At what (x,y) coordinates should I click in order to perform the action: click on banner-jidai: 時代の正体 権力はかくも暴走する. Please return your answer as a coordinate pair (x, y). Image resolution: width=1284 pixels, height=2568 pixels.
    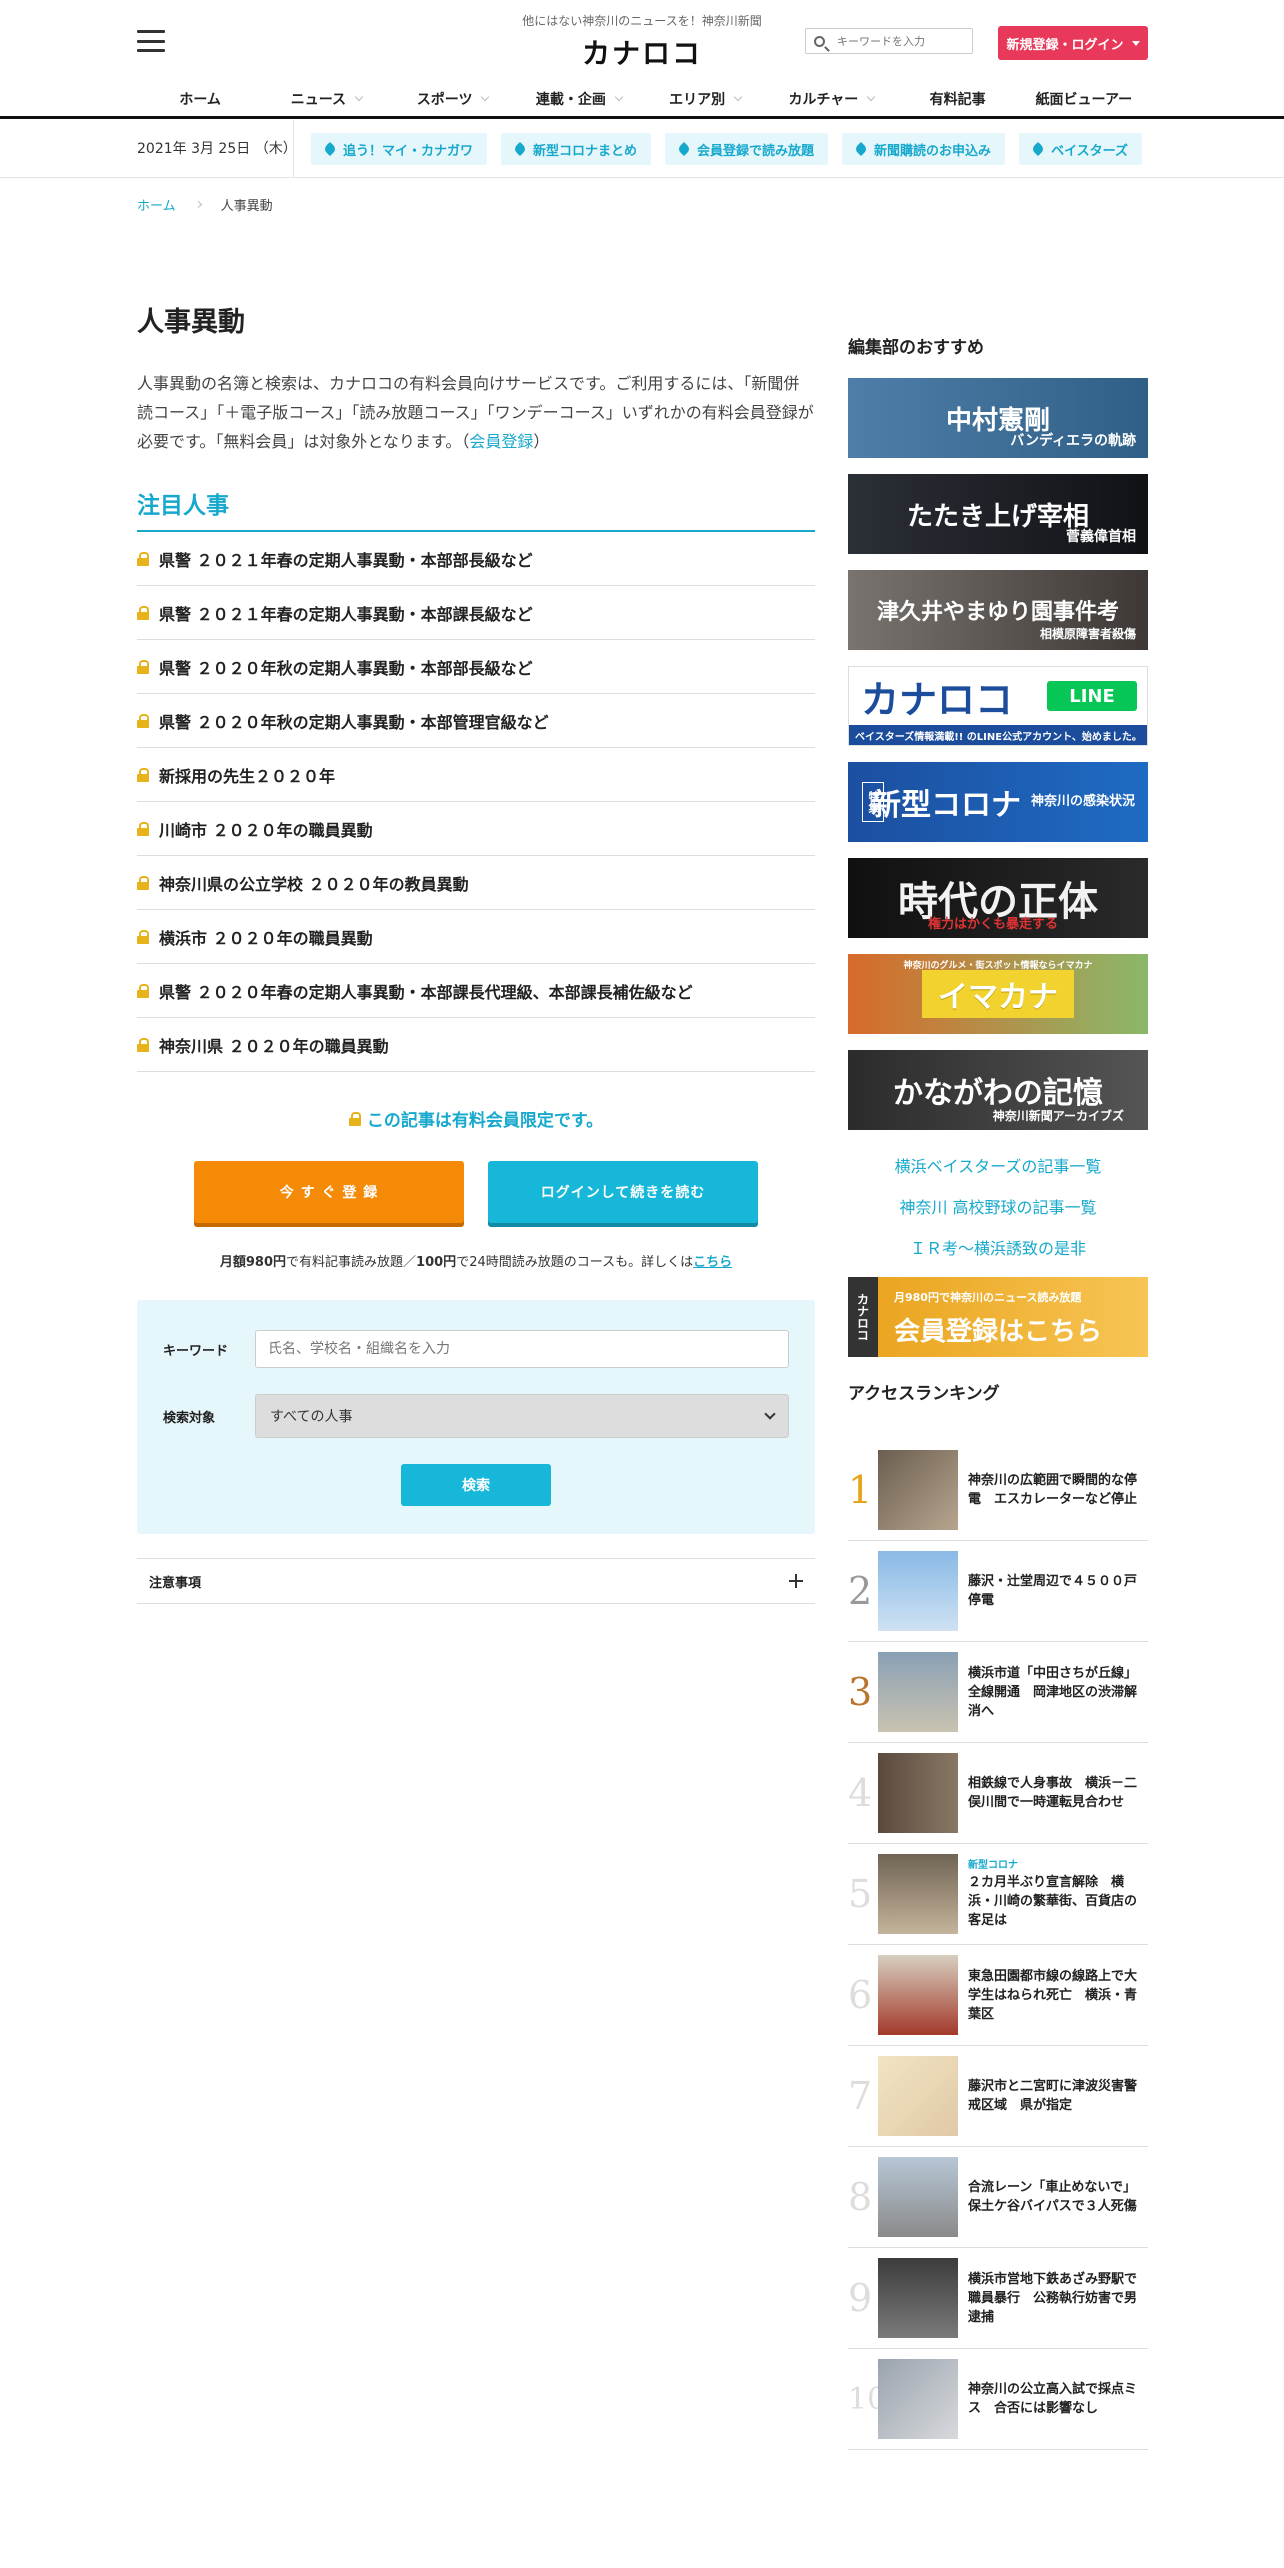
    Looking at the image, I should click on (998, 898).